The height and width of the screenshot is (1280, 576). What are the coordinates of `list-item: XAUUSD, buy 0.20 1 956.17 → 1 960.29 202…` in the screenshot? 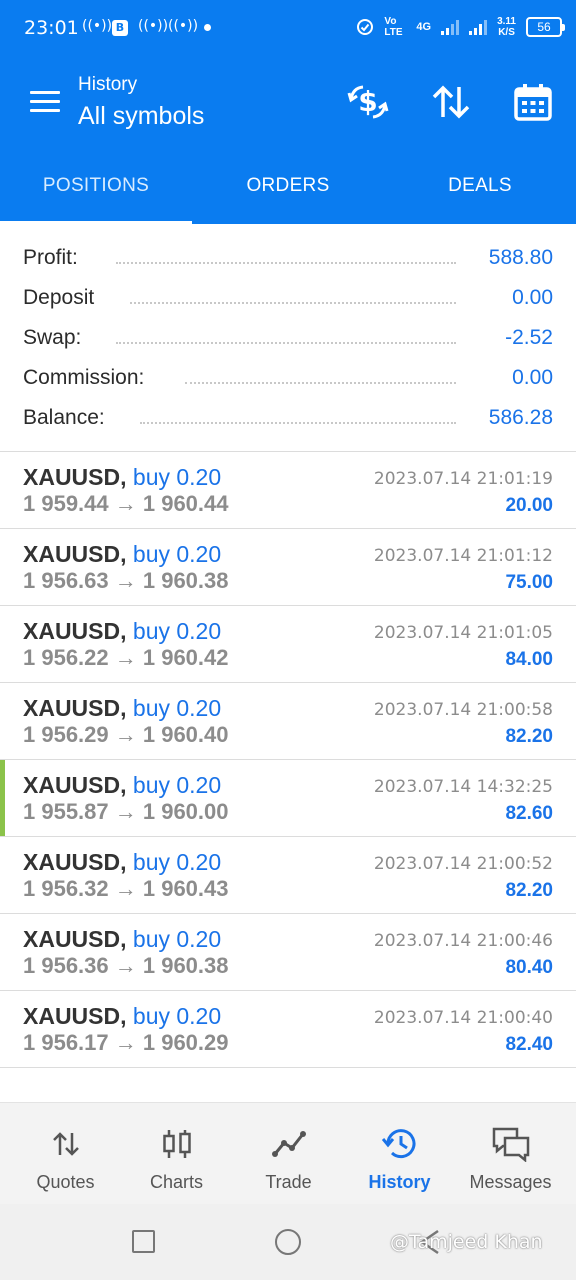 It's located at (288, 1029).